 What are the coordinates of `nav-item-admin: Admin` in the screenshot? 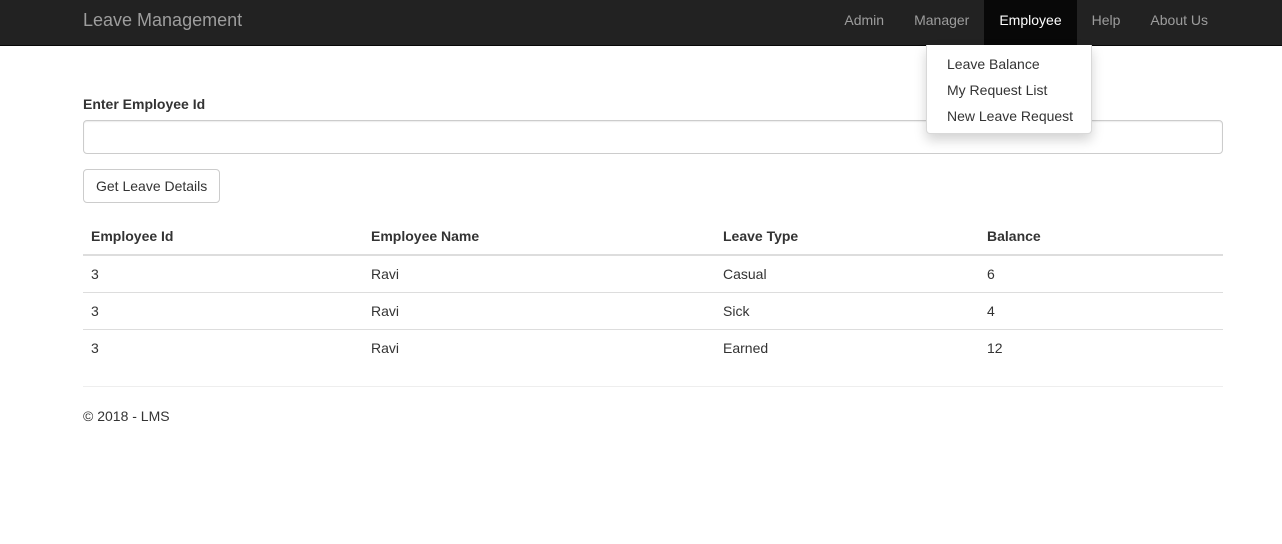 It's located at (864, 22).